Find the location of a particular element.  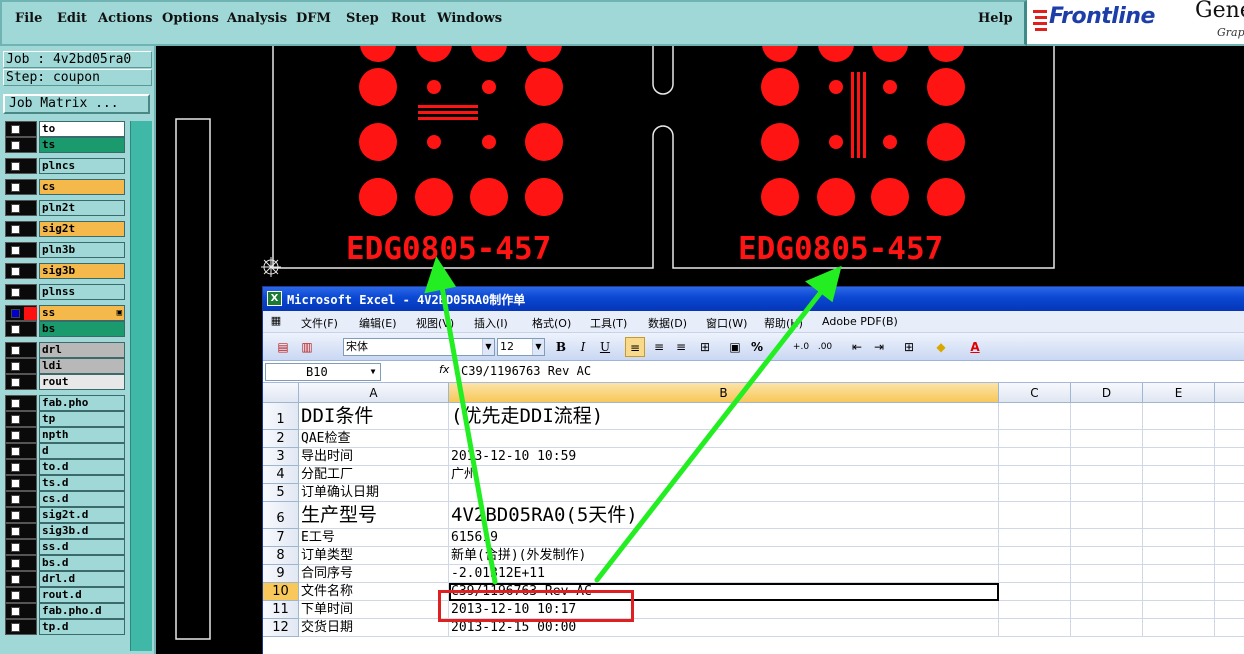

excel-menu-adobe-pdf: Adobe PDF(B) is located at coordinates (860, 321).